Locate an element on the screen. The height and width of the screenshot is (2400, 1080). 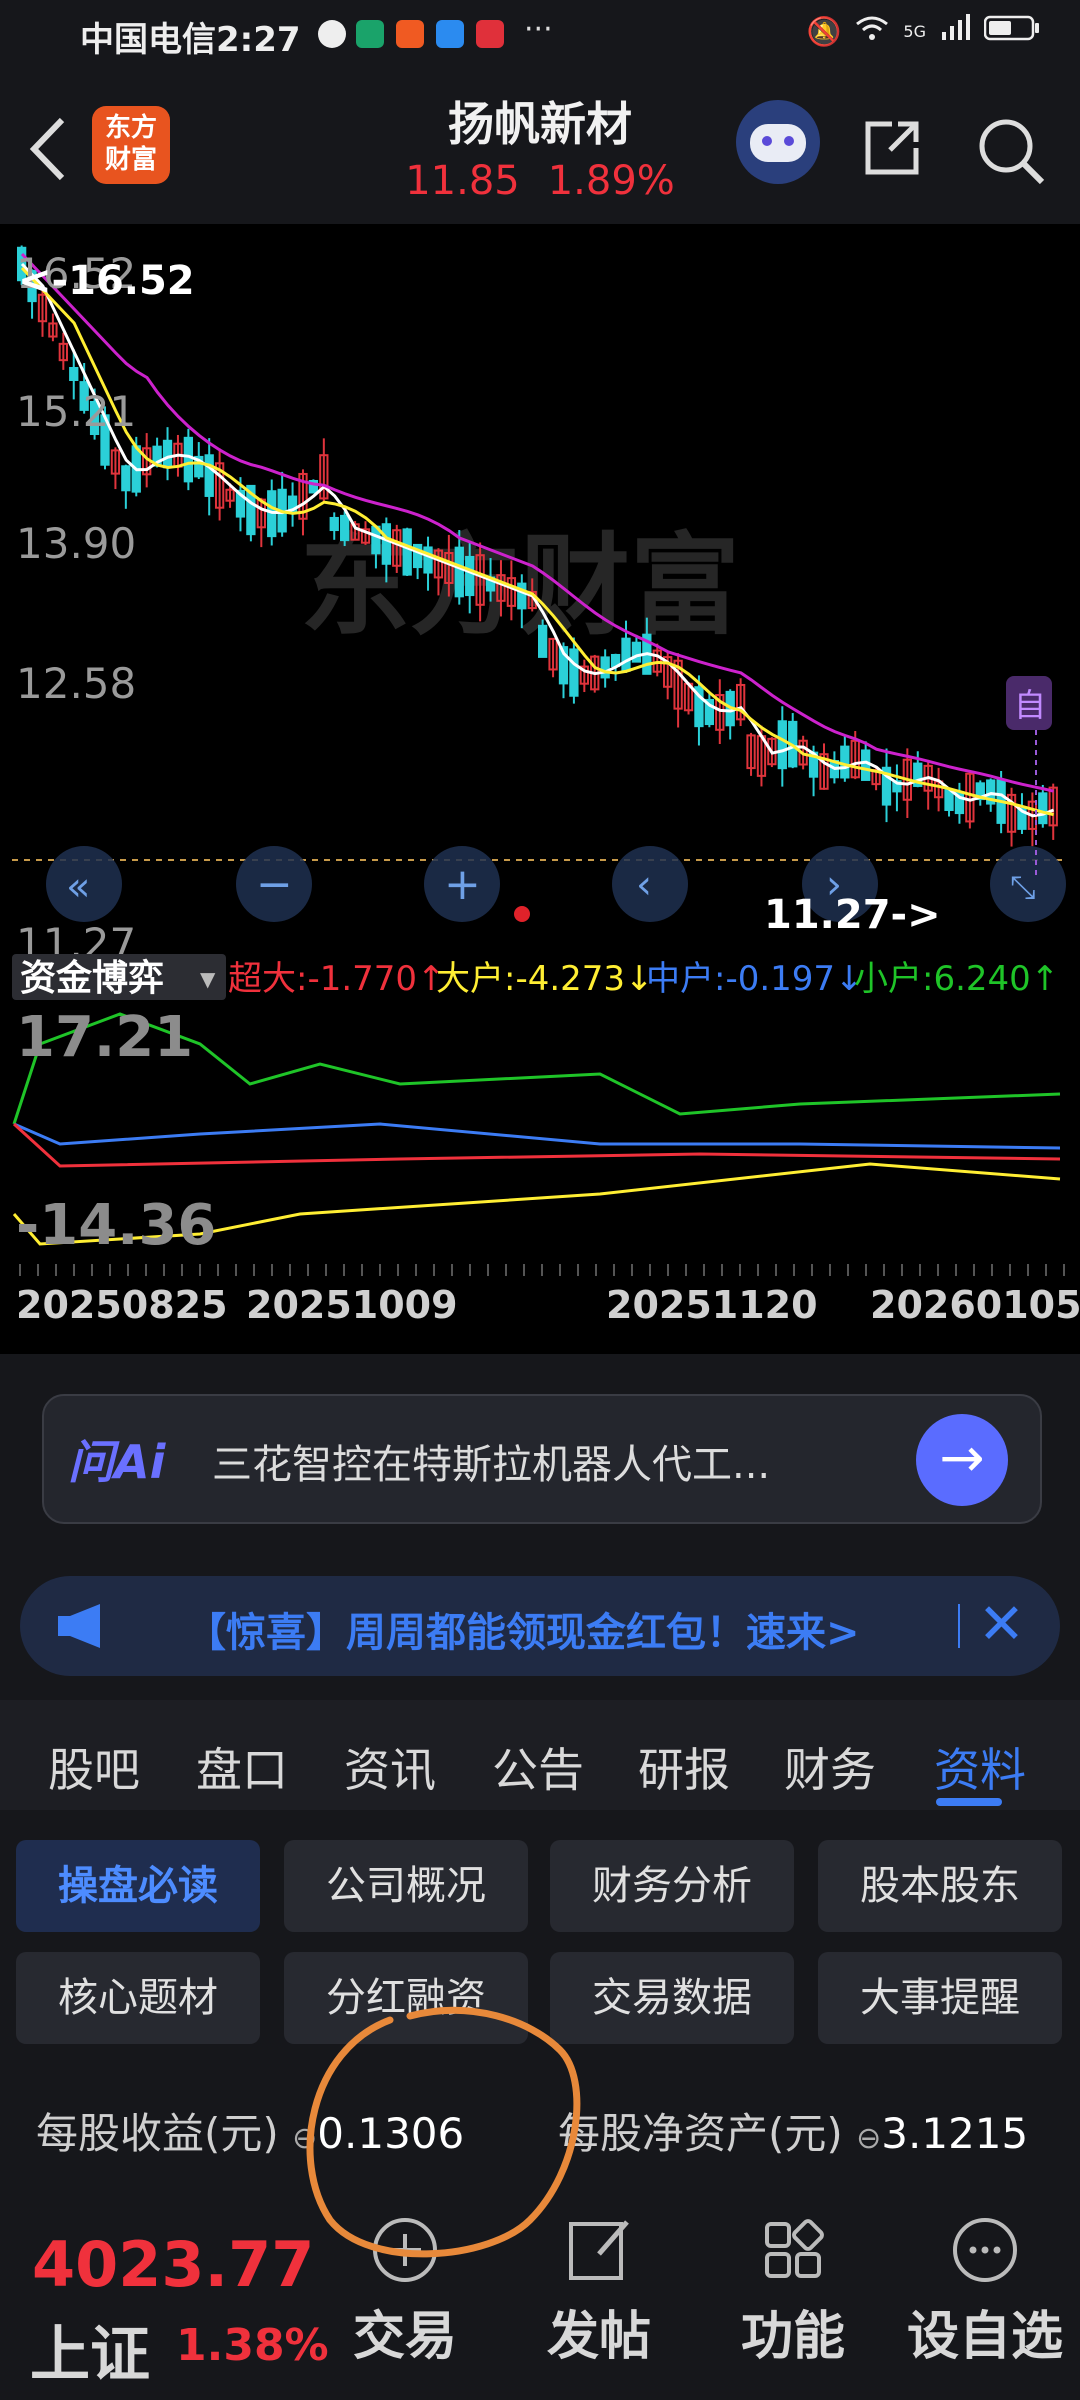
tab-finance: 财务 is located at coordinates (830, 1767).